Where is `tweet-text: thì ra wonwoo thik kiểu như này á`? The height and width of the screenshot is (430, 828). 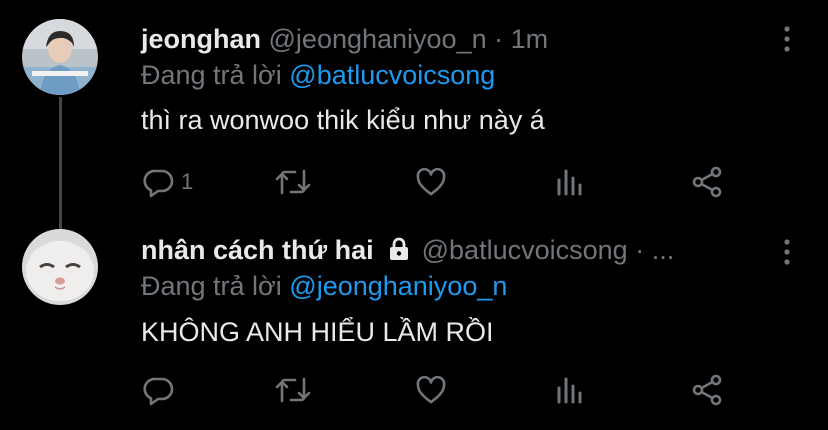
tweet-text: thì ra wonwoo thik kiểu như này á is located at coordinates (343, 120).